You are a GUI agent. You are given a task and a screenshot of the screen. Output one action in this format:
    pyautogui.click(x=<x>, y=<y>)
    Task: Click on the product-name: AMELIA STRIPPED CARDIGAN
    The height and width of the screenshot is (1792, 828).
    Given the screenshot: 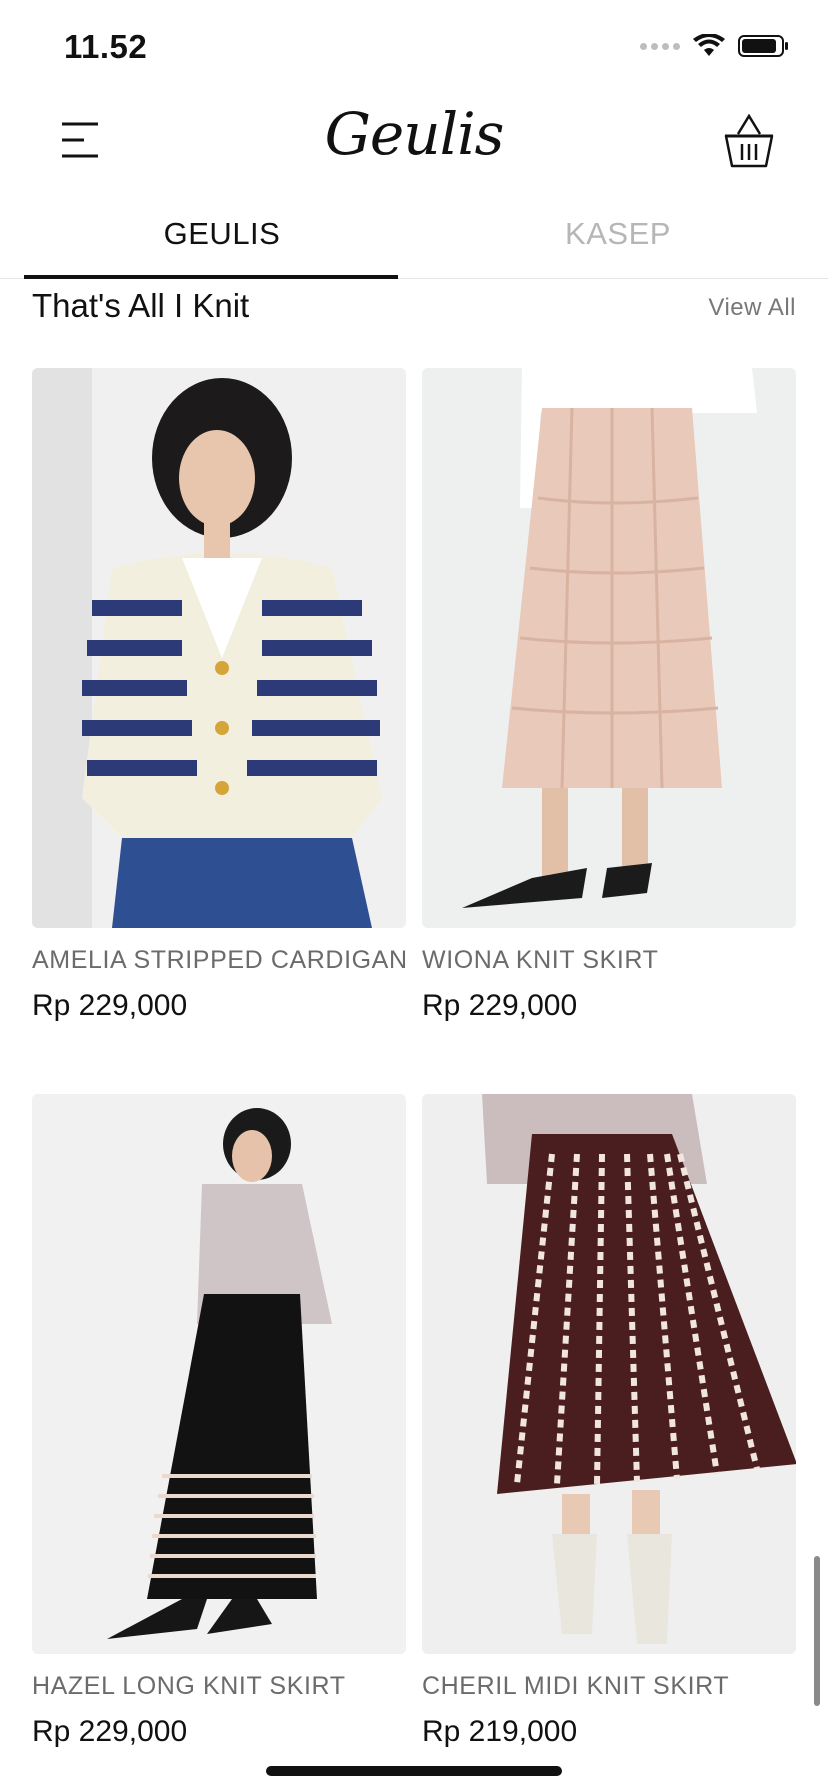 What is the action you would take?
    pyautogui.click(x=220, y=960)
    